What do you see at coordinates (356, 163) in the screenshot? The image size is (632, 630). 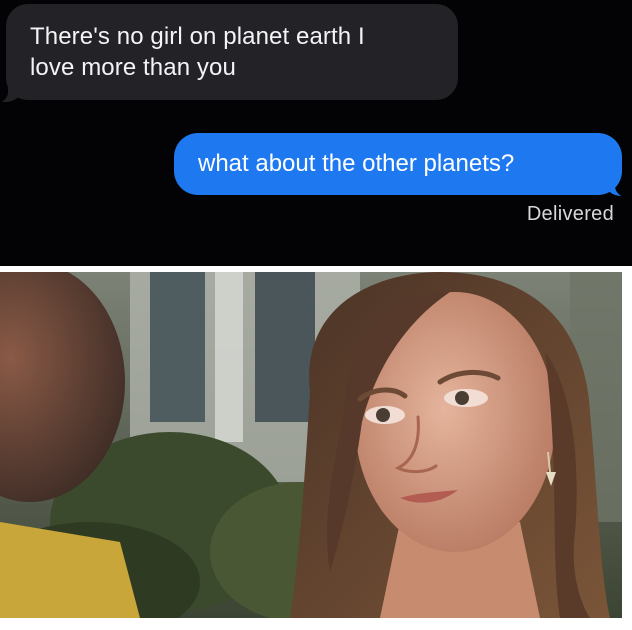 I see `sent-message-text: what about the other planets?` at bounding box center [356, 163].